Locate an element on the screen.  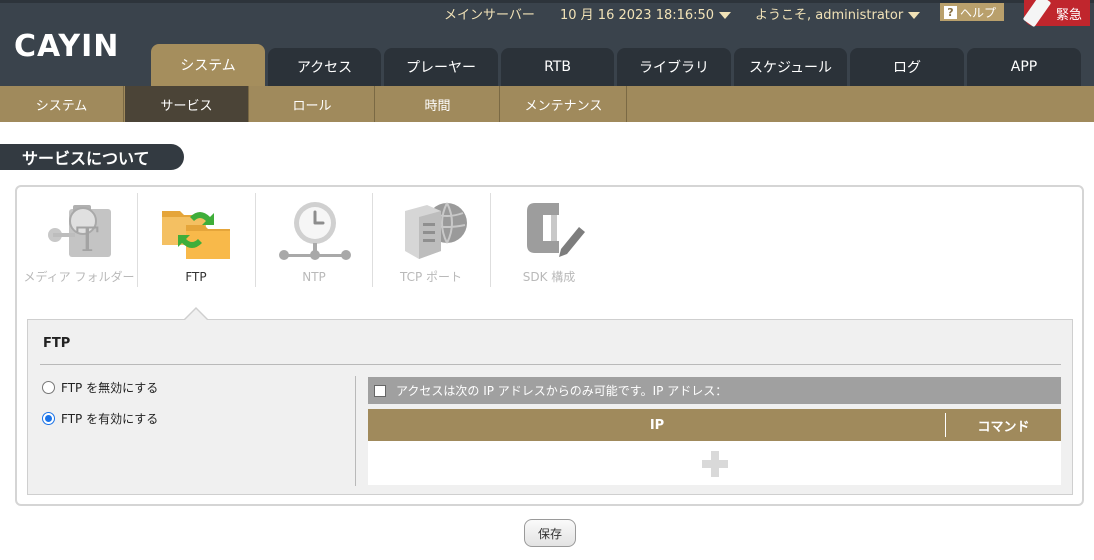
svg-text: T is located at coordinates (87, 240).